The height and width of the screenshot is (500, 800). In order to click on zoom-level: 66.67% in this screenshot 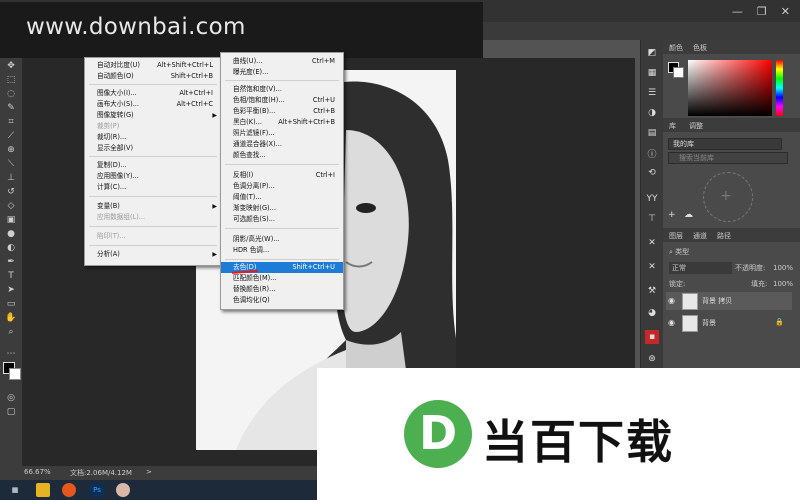, I will do `click(37, 472)`.